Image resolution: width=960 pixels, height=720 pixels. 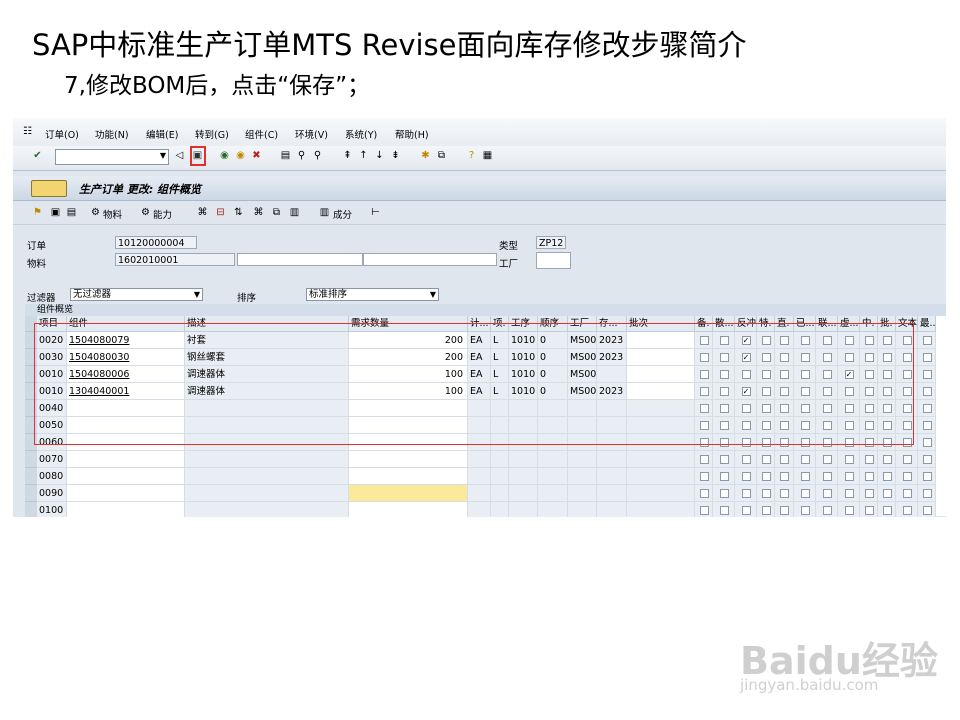 I want to click on menu-system: 系统(Y), so click(x=361, y=134).